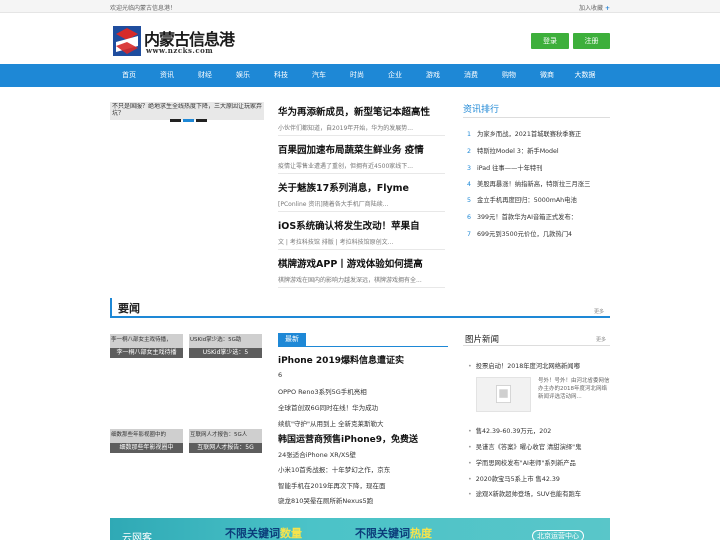 This screenshot has width=720, height=540. I want to click on thumbnail-alt: USKid掌少选：5G助, so click(216, 340).